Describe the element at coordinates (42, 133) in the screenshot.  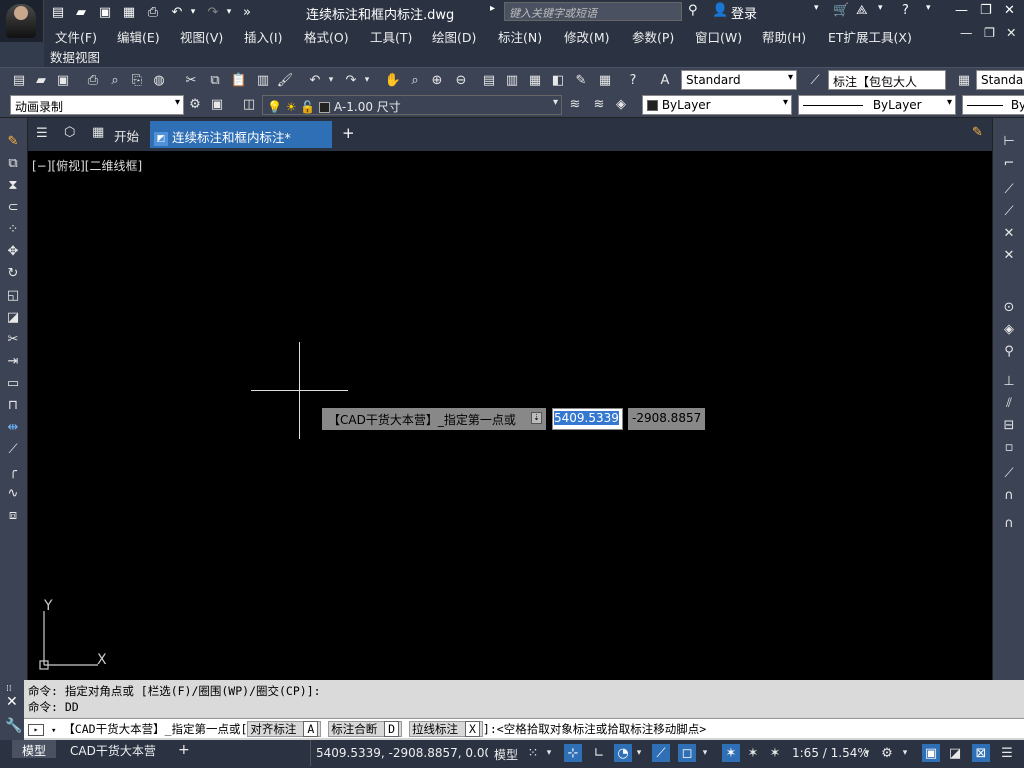
I see `menu-list-icon: ☰` at that location.